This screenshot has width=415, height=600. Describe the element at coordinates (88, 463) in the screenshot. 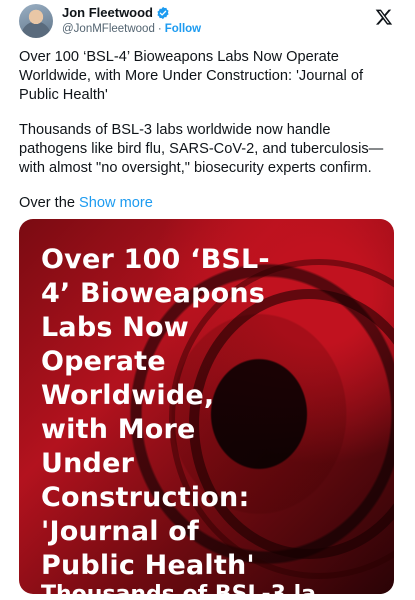

I see `media-headline-line: Under` at that location.